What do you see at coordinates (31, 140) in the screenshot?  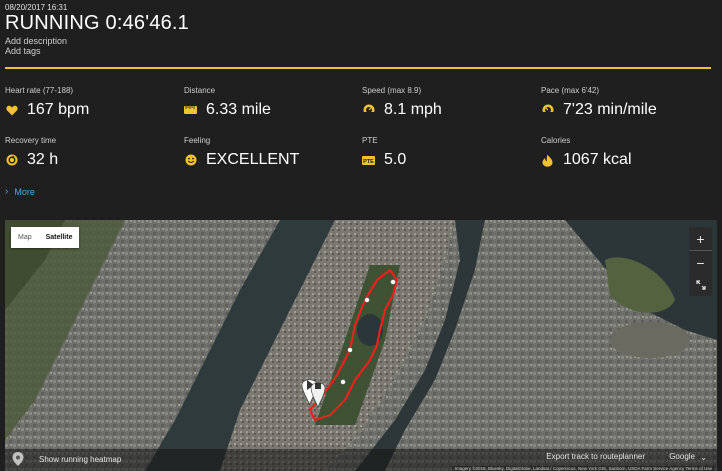 I see `stat-label: Recovery time` at bounding box center [31, 140].